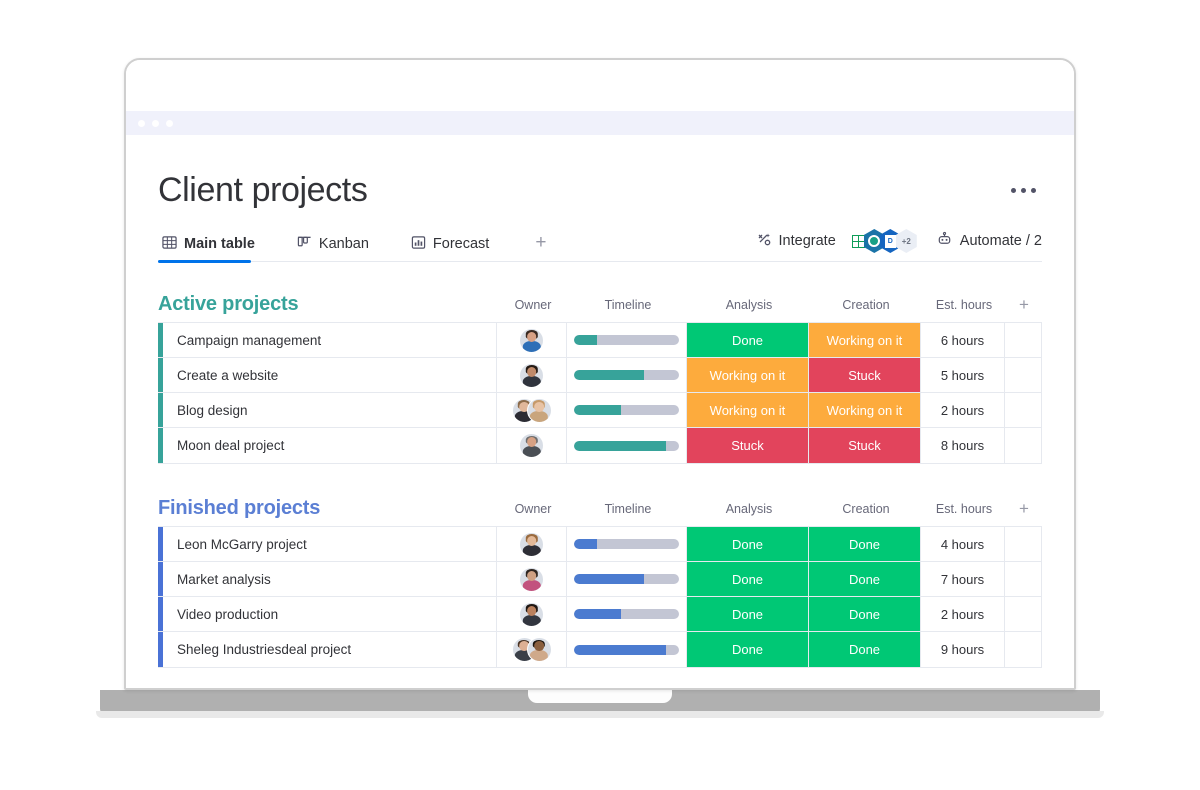 This screenshot has height=790, width=1200. Describe the element at coordinates (169, 123) in the screenshot. I see `chrome-dot-maximize` at that location.